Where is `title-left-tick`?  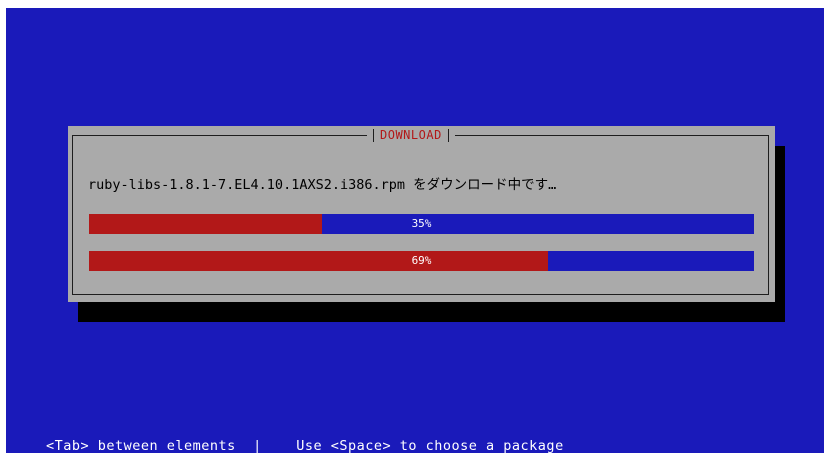 title-left-tick is located at coordinates (373, 135).